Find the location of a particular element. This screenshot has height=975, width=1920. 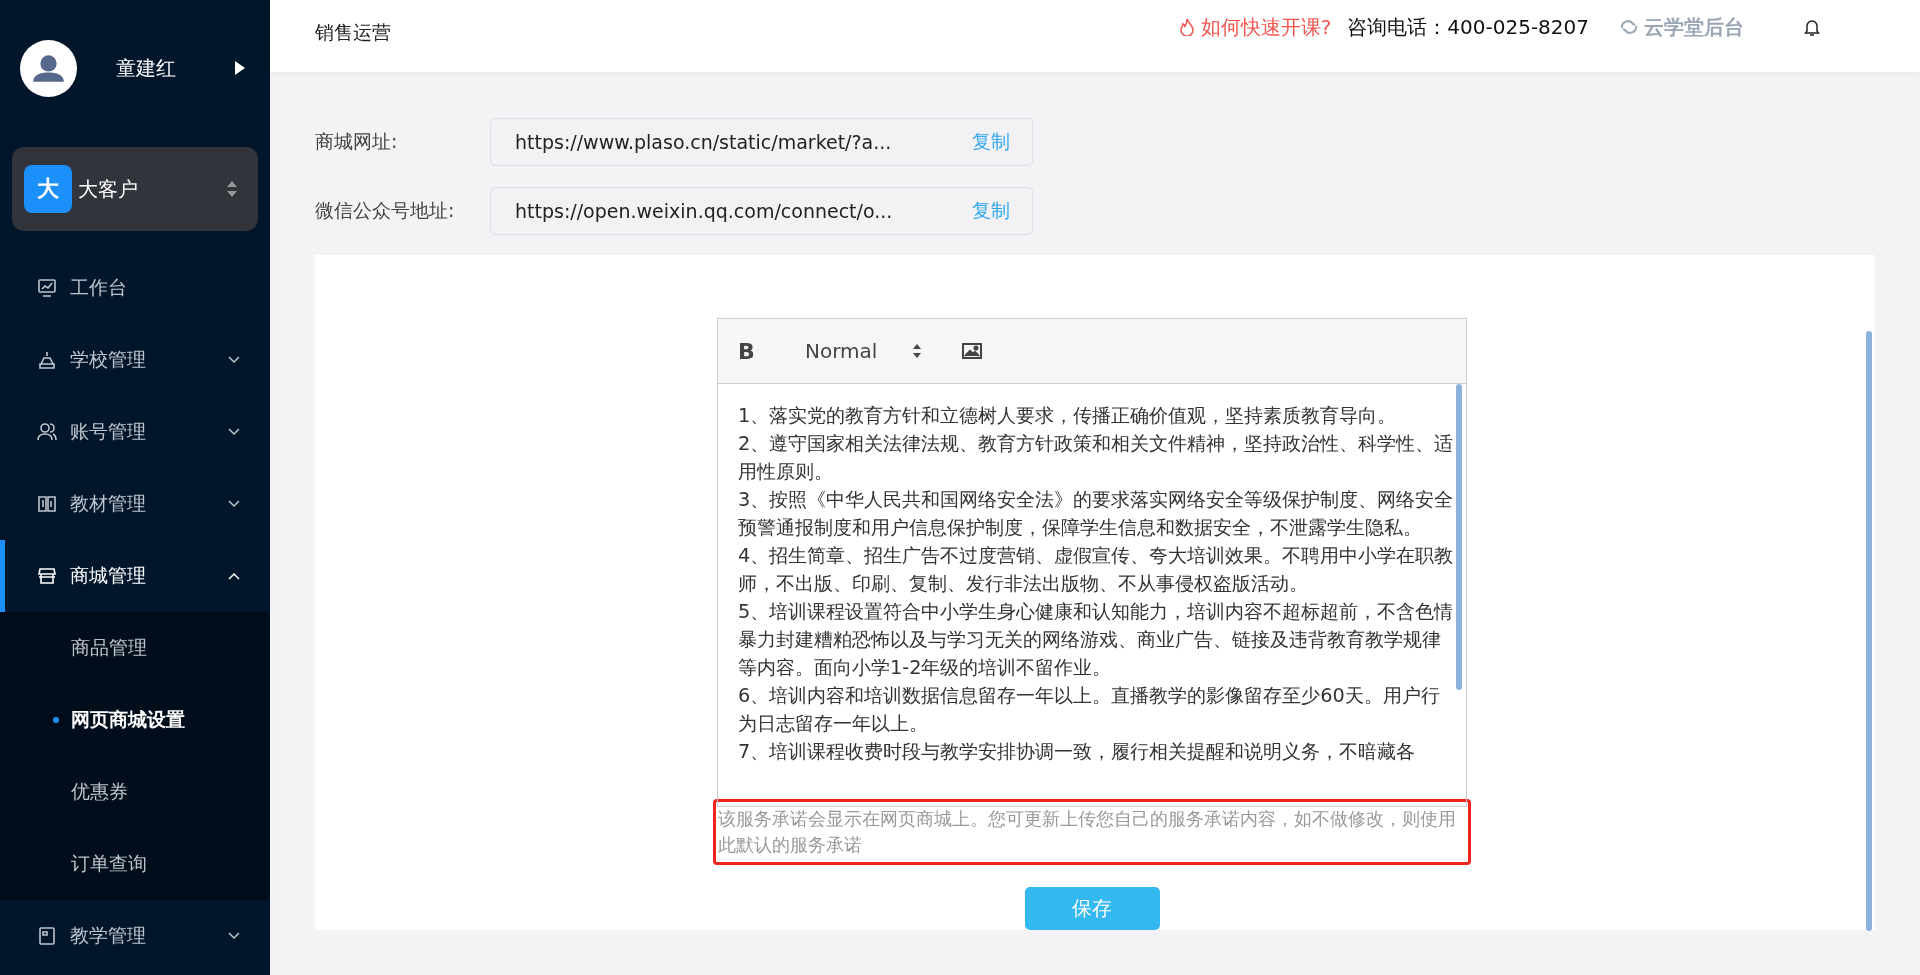

menu-item: 教材管理 is located at coordinates (135, 504).